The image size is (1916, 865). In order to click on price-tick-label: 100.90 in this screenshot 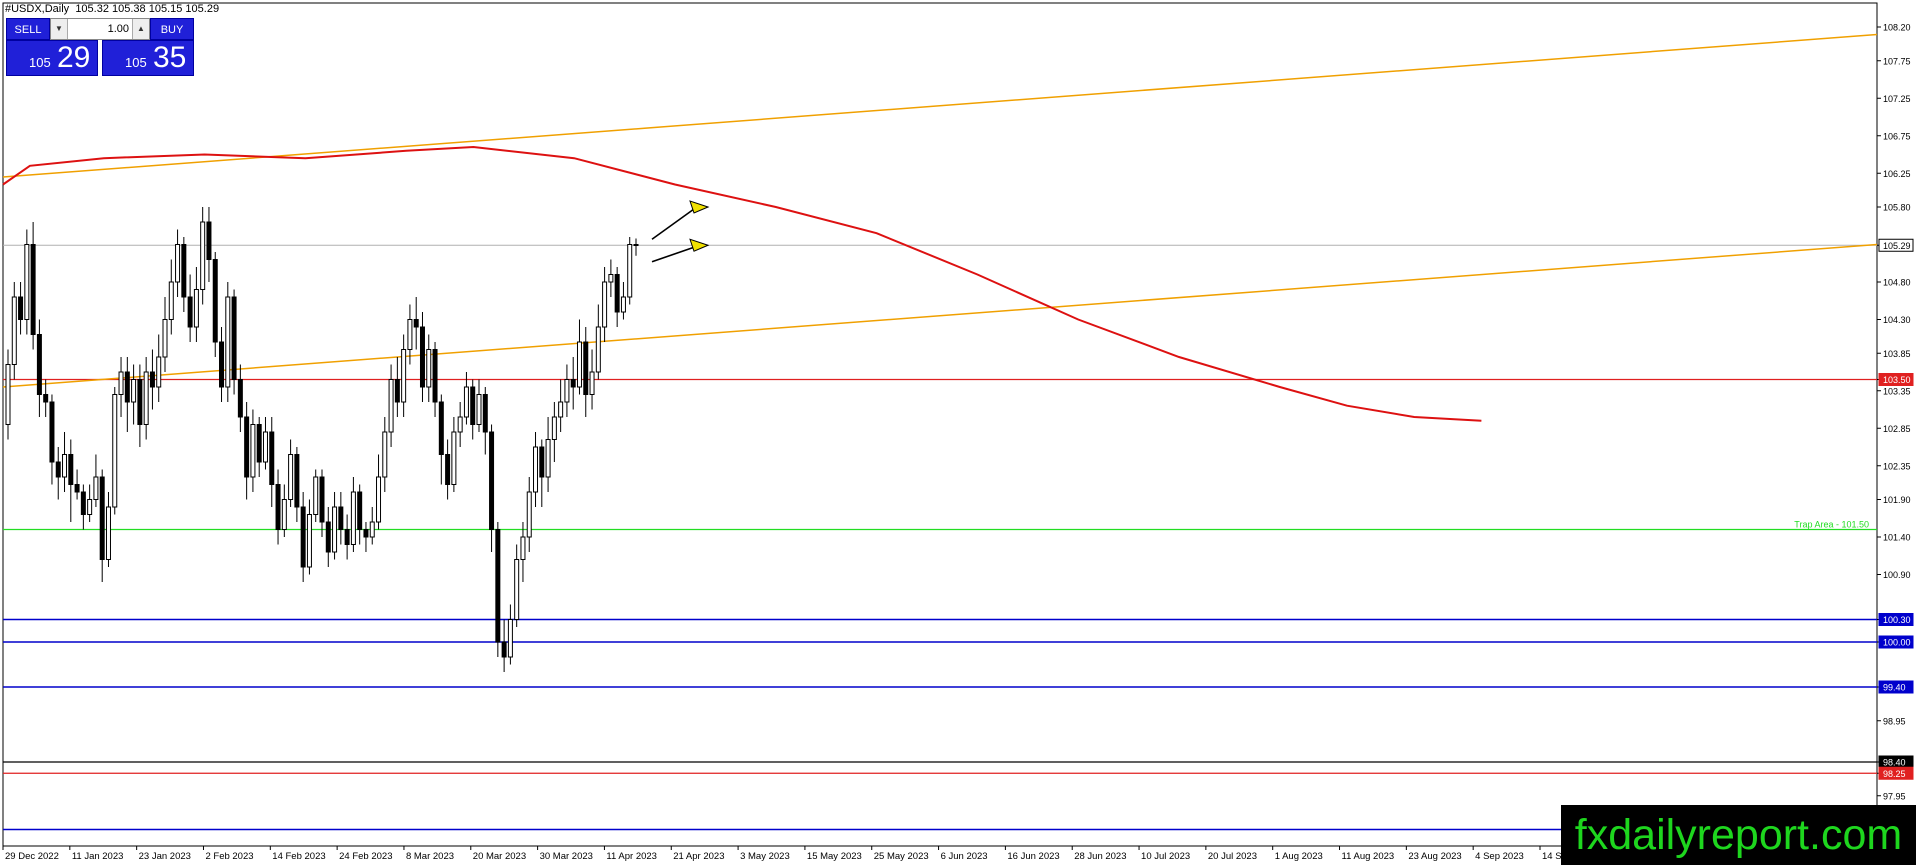, I will do `click(1897, 575)`.